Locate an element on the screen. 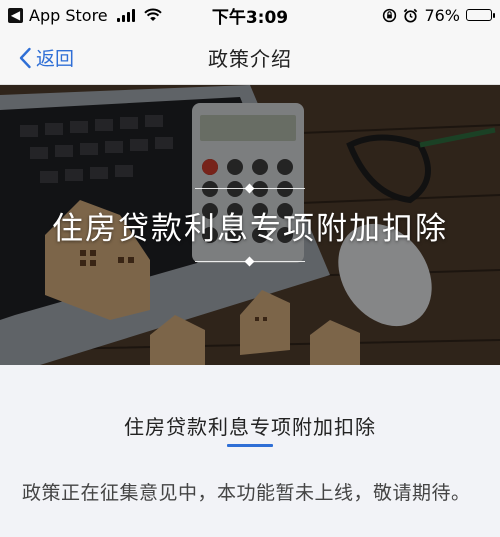  back-label: 返回 is located at coordinates (55, 59).